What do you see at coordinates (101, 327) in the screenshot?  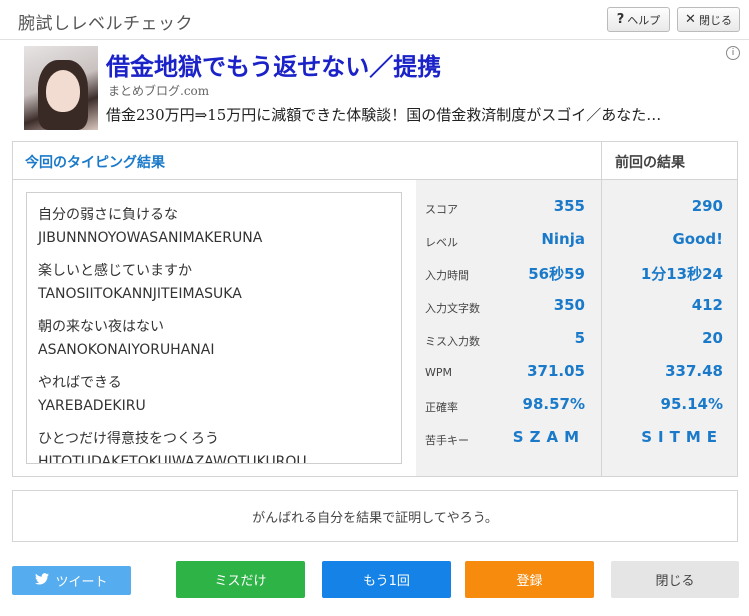 I see `phrase-jp: 朝の来ない夜はない` at bounding box center [101, 327].